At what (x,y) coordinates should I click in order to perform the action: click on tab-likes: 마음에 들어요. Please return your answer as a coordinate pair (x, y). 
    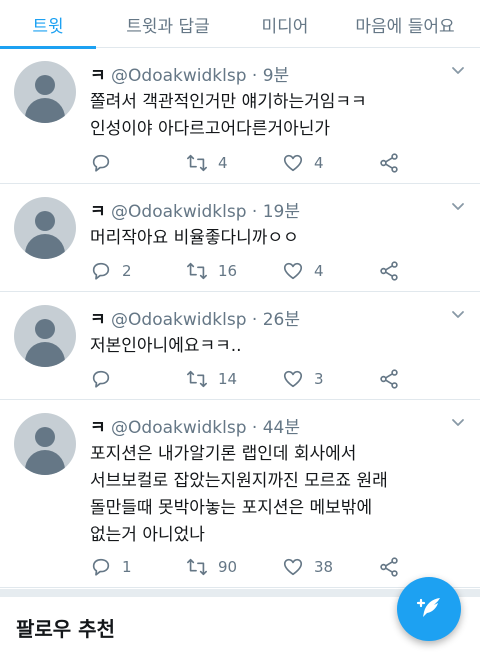
    Looking at the image, I should click on (405, 24).